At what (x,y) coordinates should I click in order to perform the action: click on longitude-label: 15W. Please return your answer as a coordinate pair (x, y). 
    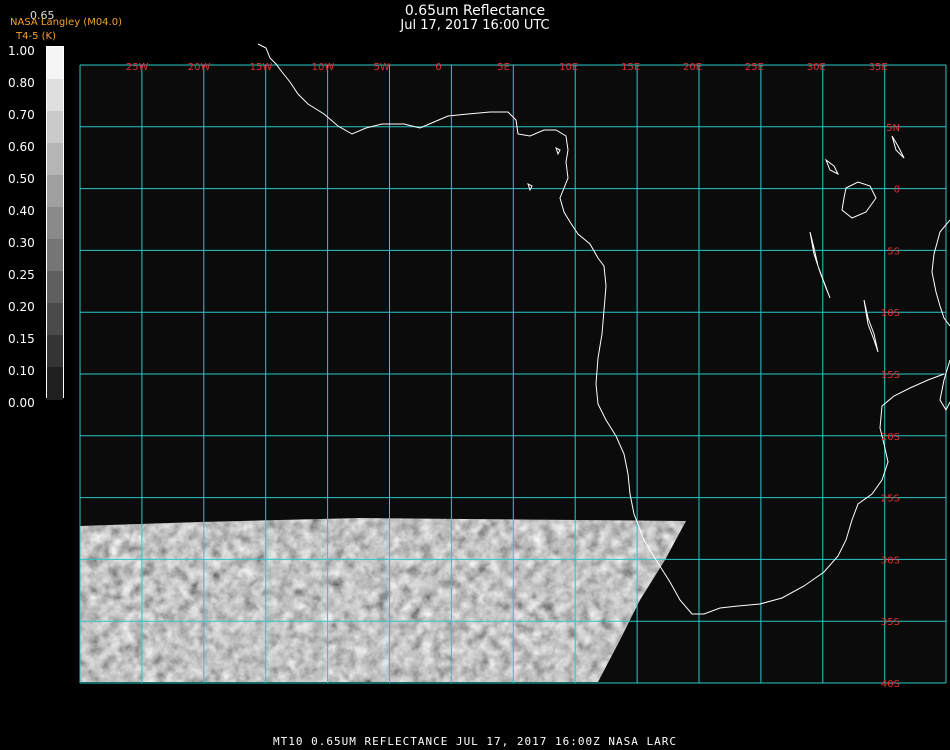
    Looking at the image, I should click on (261, 67).